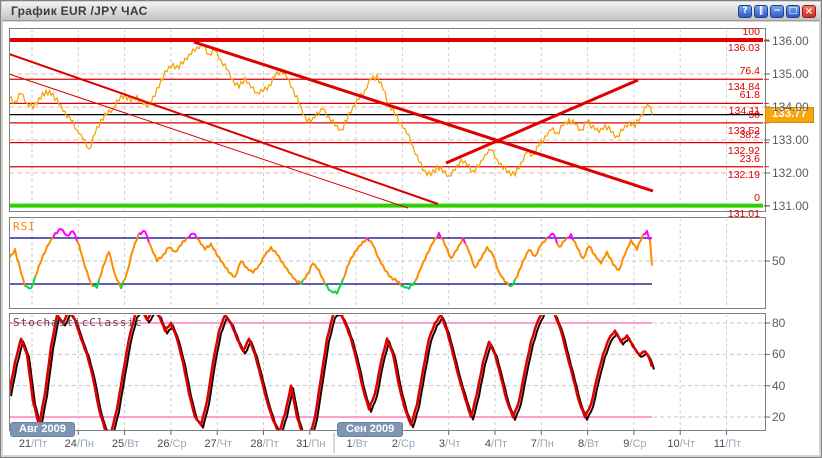 The height and width of the screenshot is (458, 822). I want to click on month-badge-sep: Сен 2009, so click(370, 429).